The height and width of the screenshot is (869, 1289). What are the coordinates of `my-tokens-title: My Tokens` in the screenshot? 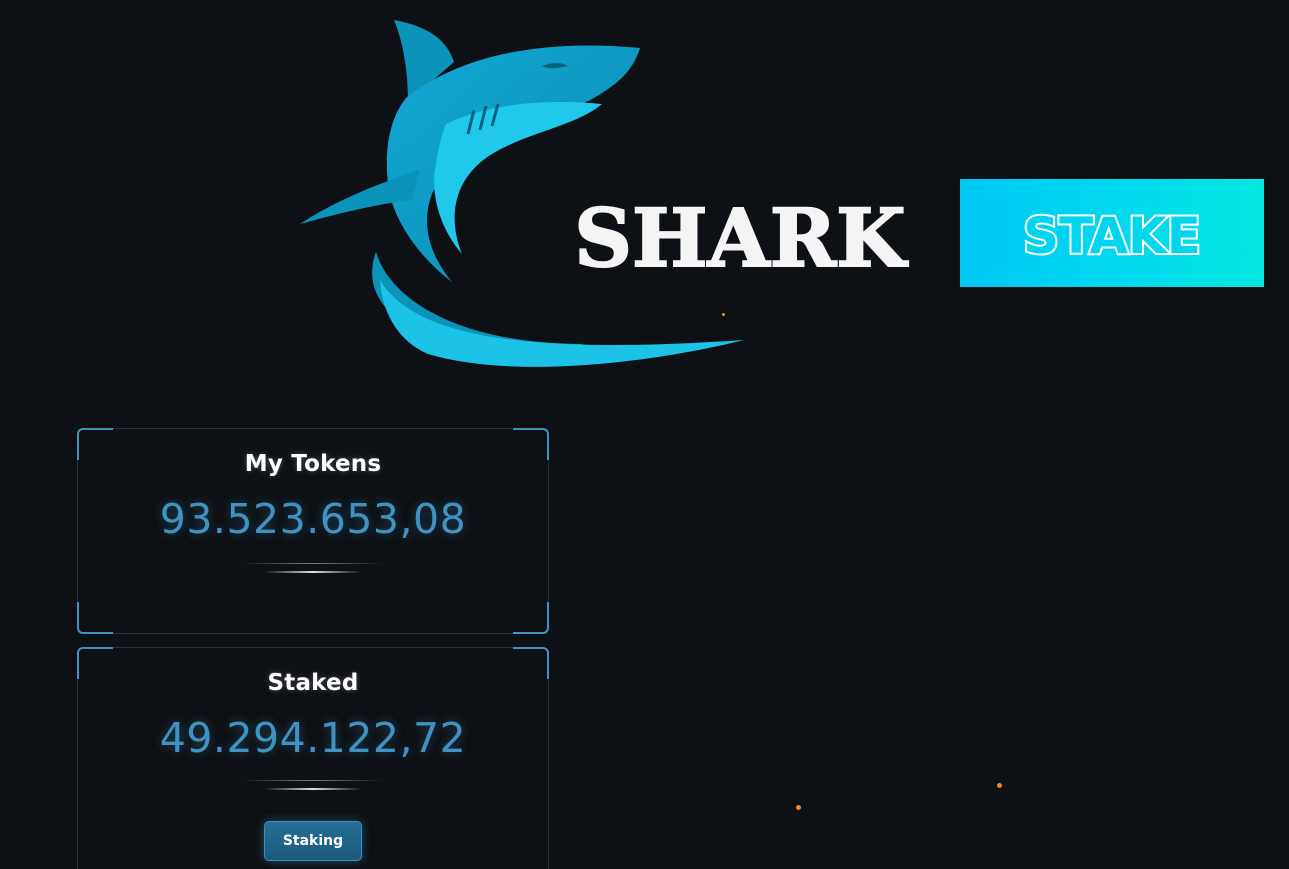 It's located at (313, 464).